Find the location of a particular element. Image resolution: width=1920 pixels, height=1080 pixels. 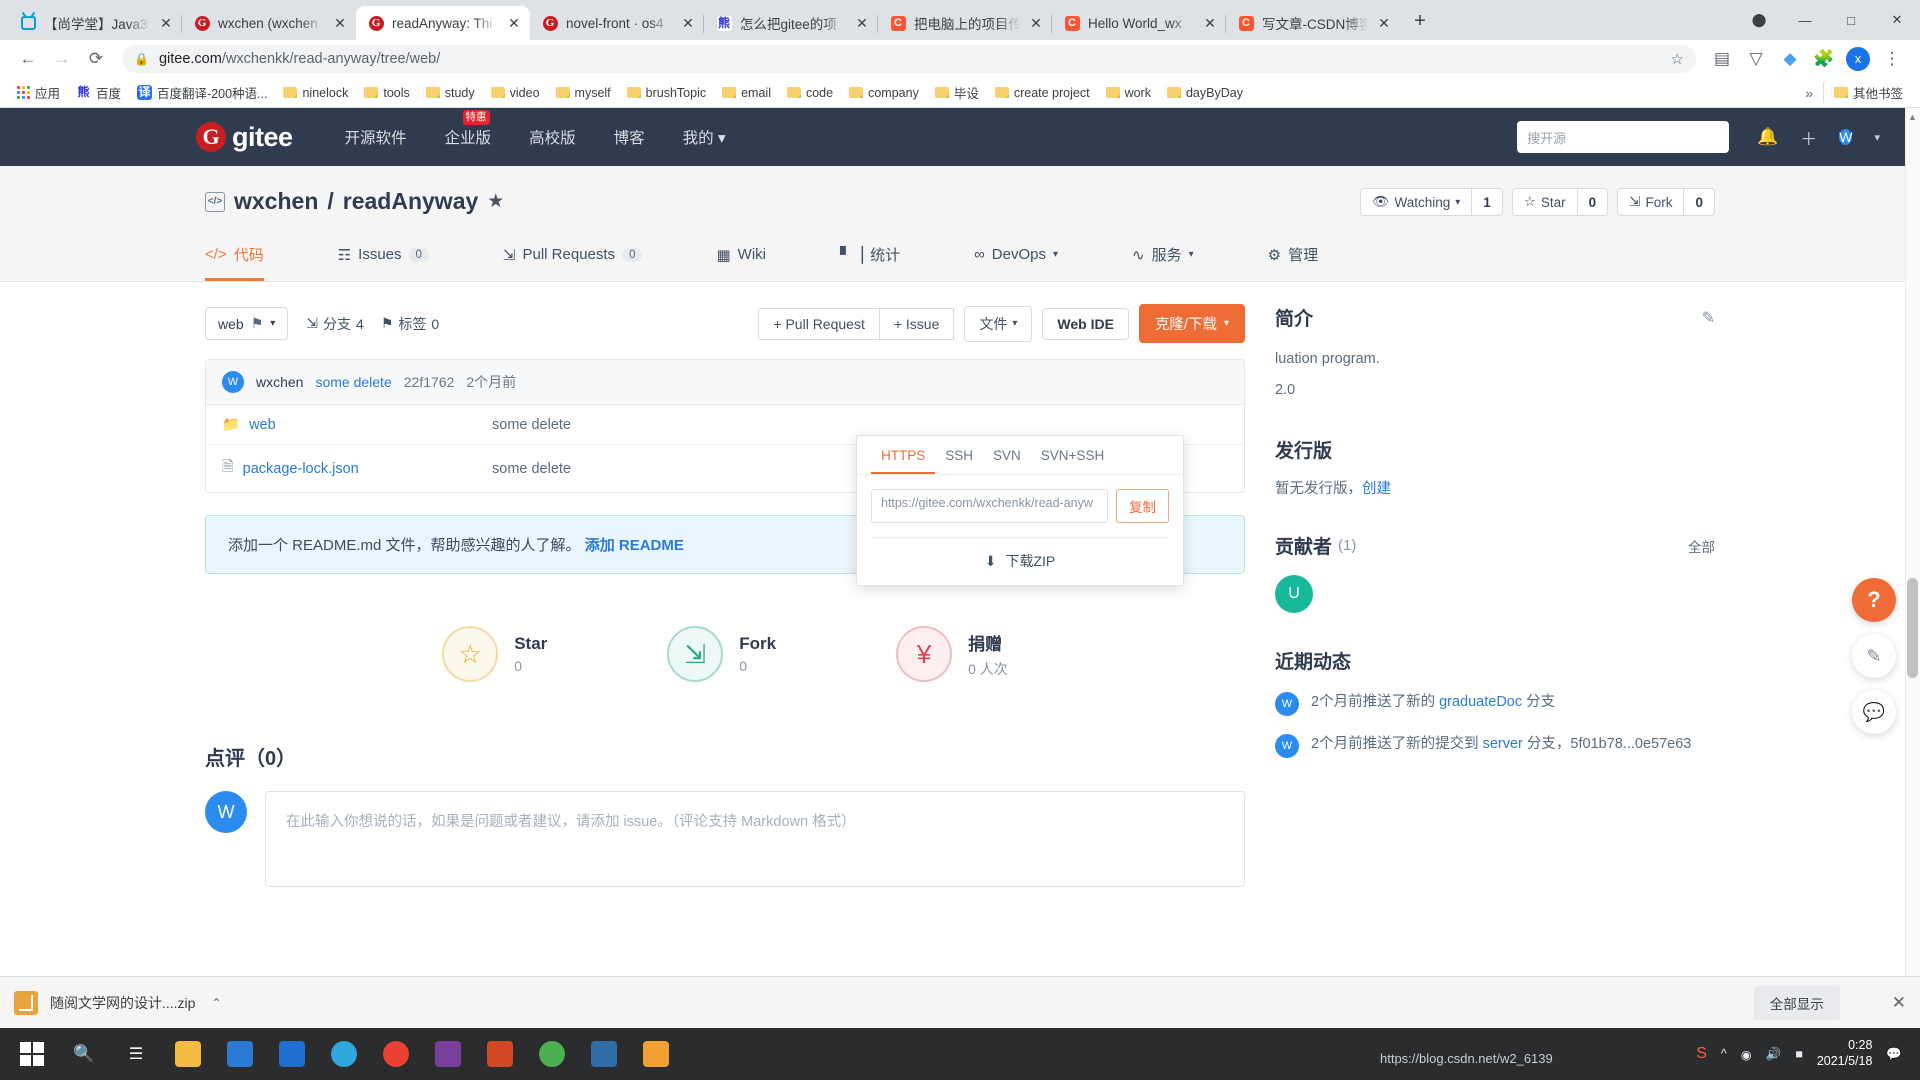

browser-tab: 熊 怎么把gitee的项 ✕ is located at coordinates (790, 23).